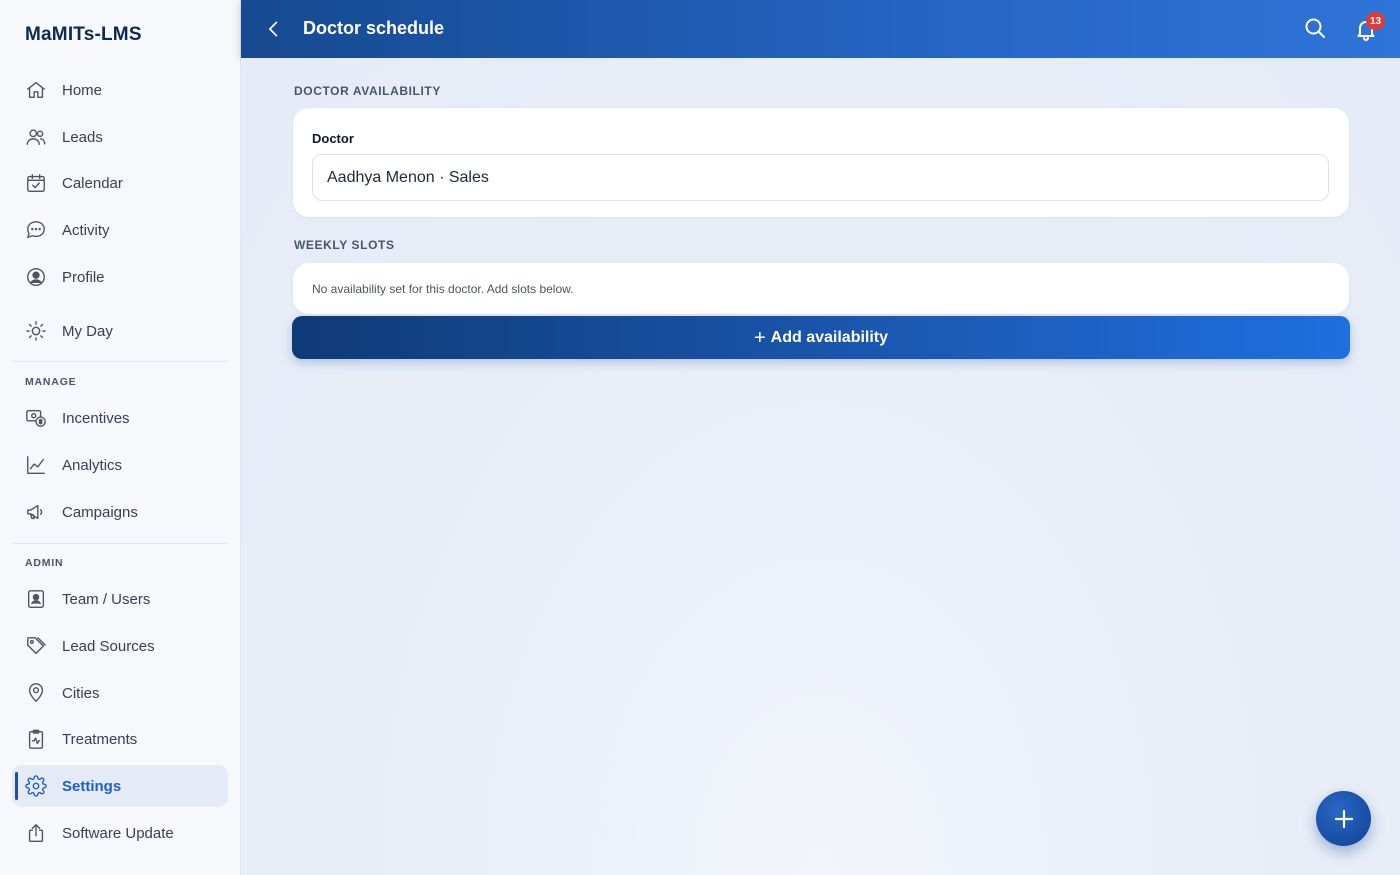  I want to click on sidebar-item-leads: Leads, so click(120, 137).